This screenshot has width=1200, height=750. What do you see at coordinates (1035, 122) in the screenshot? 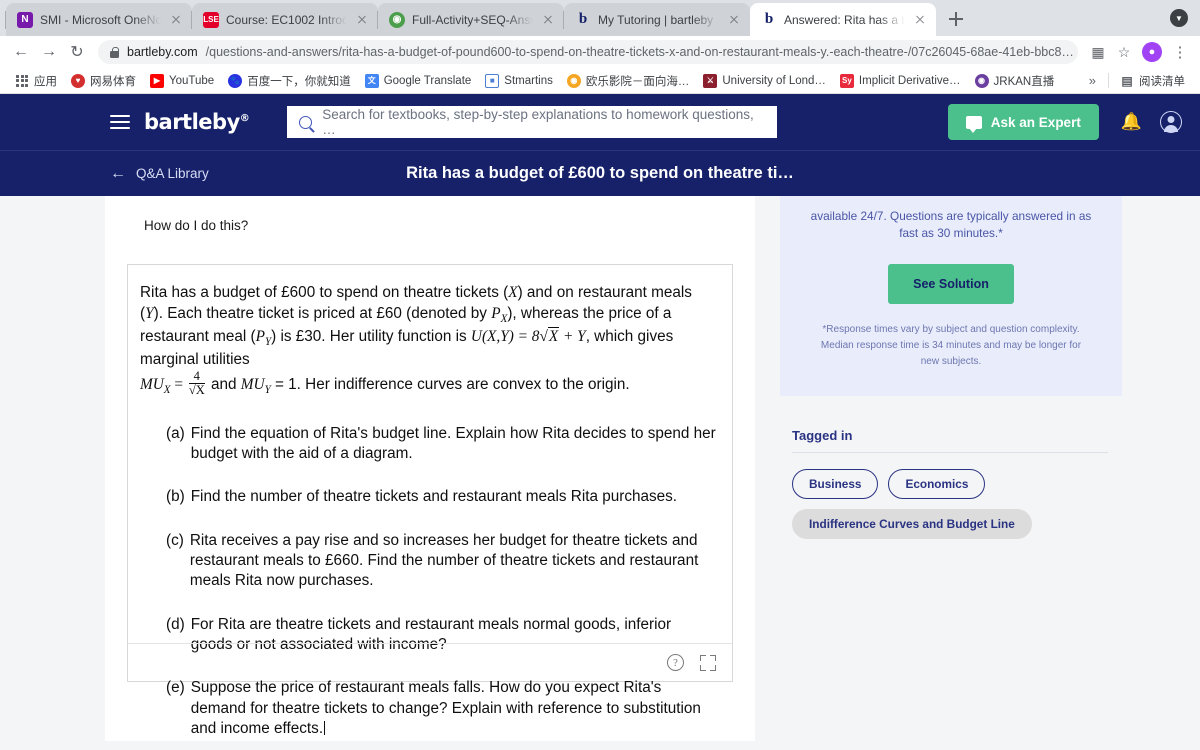
I see `ask-expert-label: Ask an Expert` at bounding box center [1035, 122].